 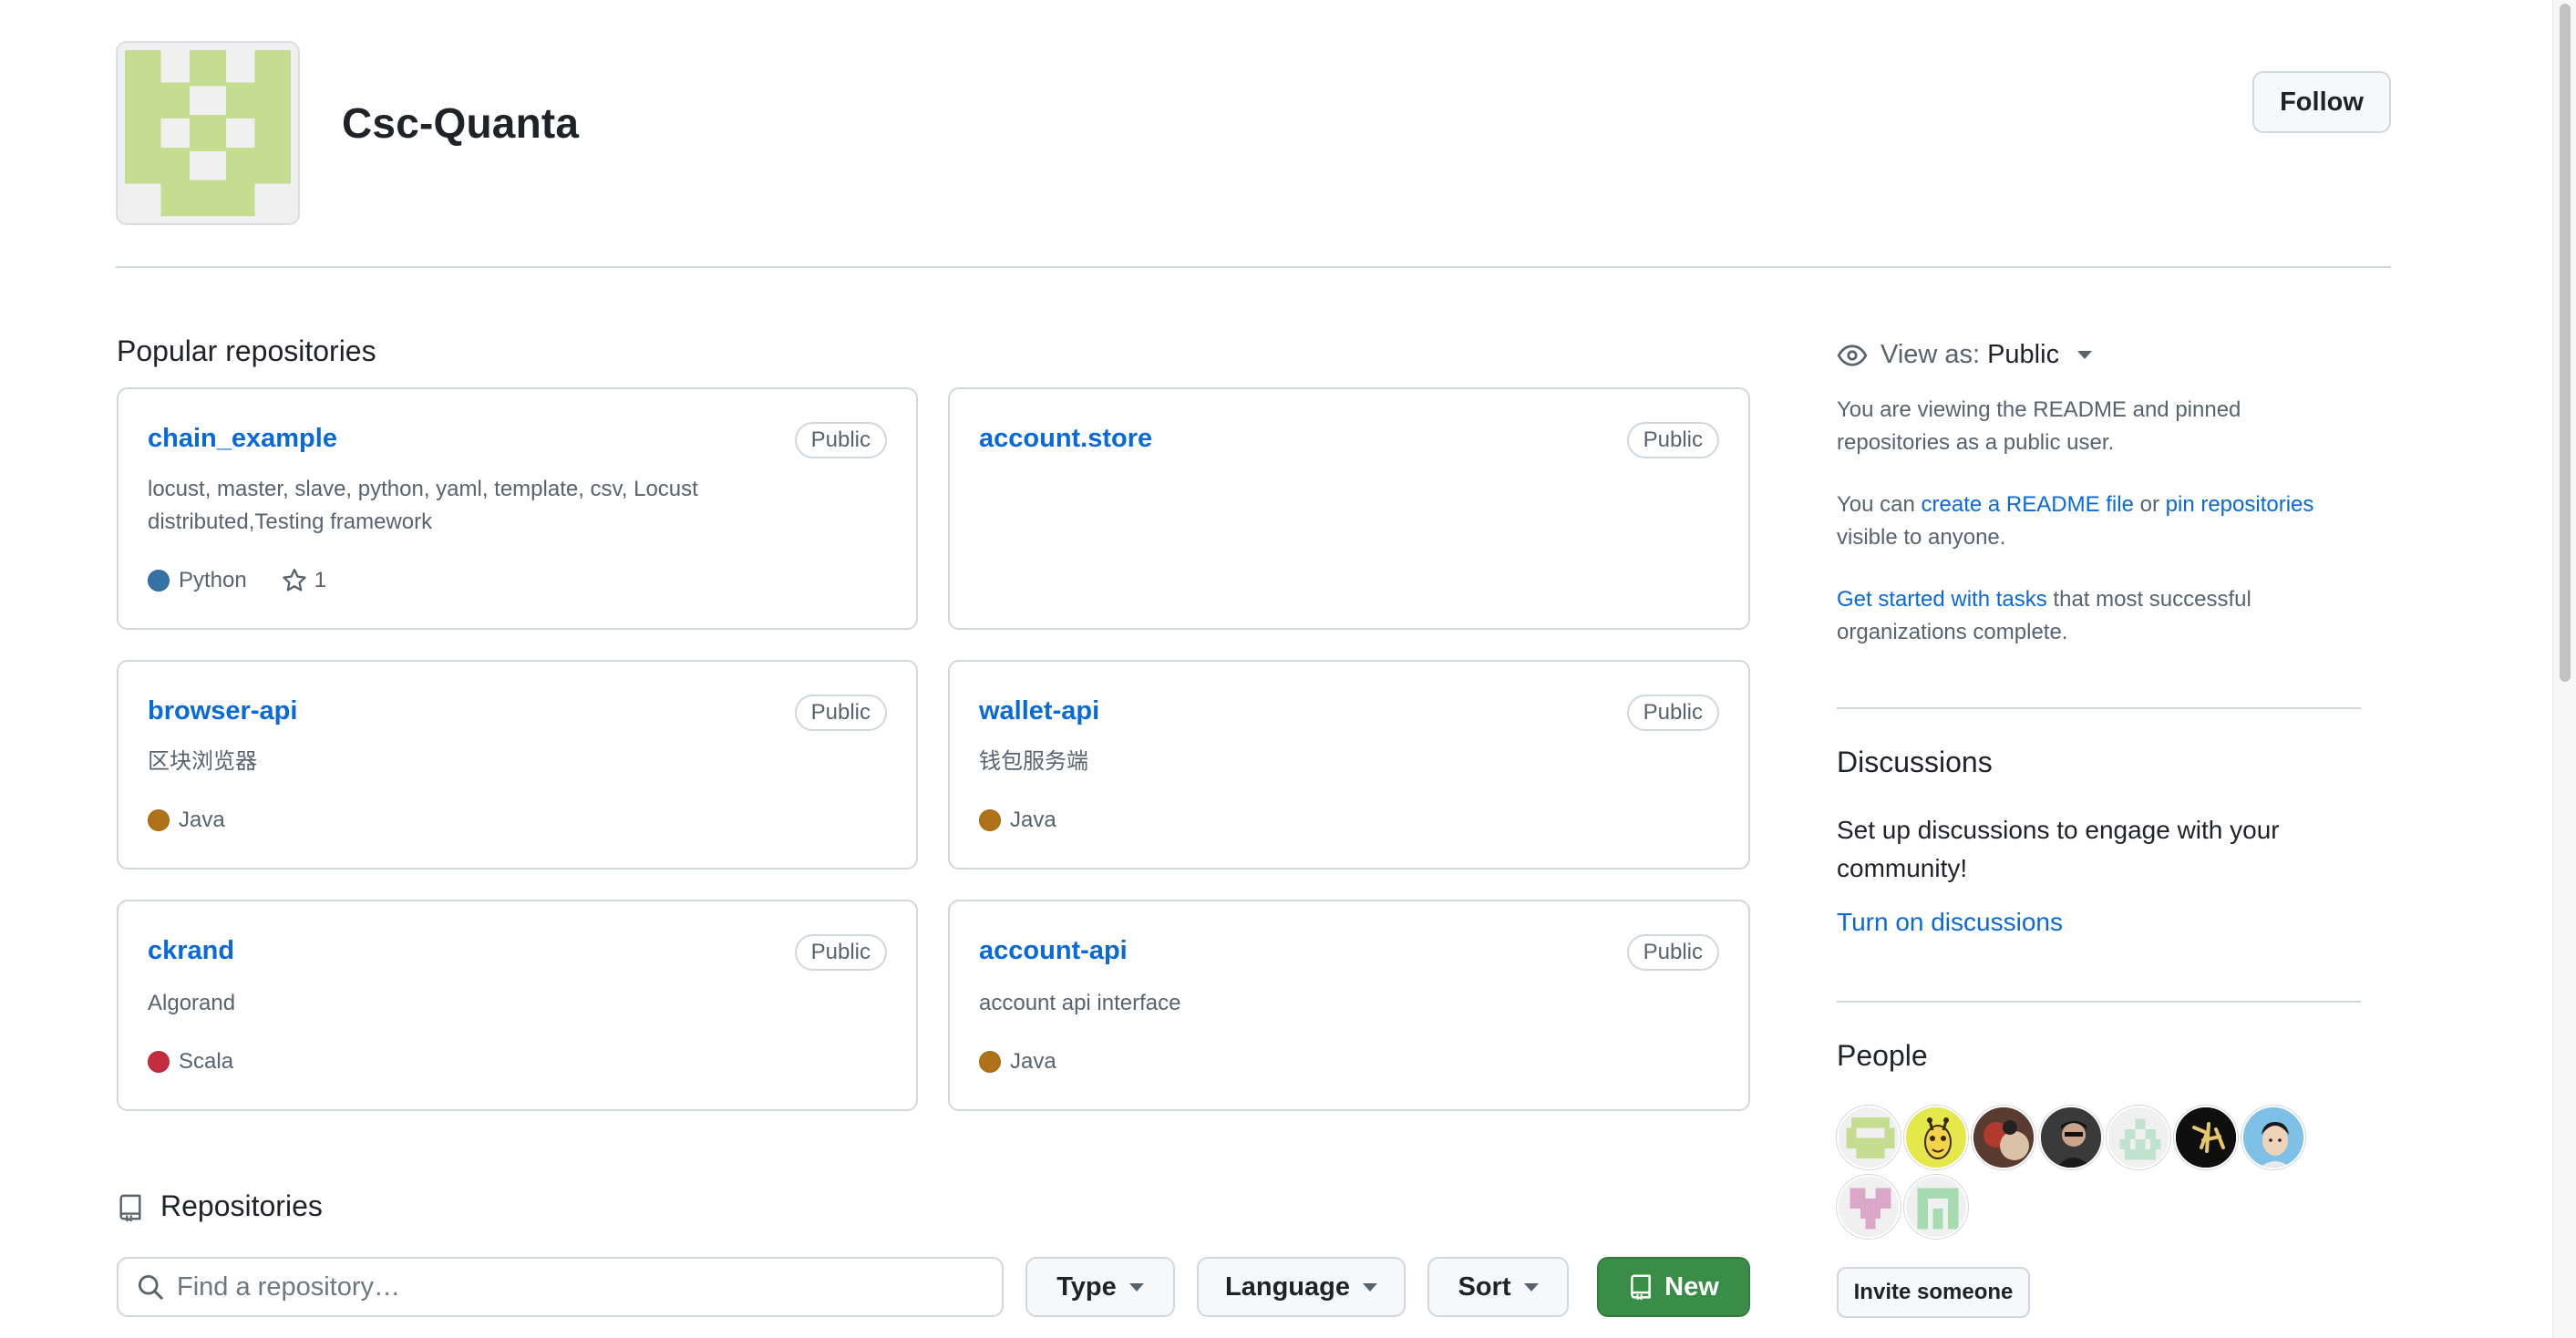 What do you see at coordinates (517, 1005) in the screenshot?
I see `pinned-repo-card: ckrand Public Algorand Scala` at bounding box center [517, 1005].